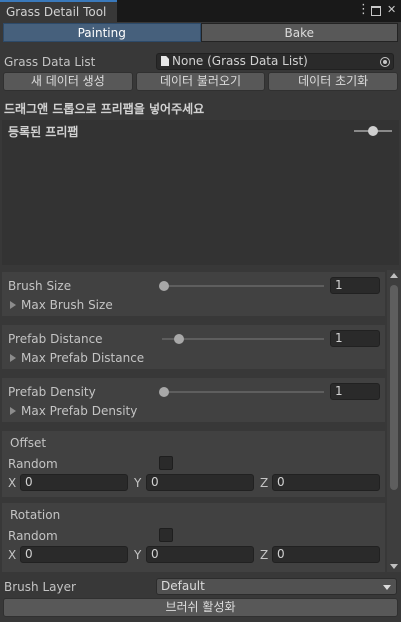  Describe the element at coordinates (68, 81) in the screenshot. I see `new-data-button: 새 데이터 생성` at that location.